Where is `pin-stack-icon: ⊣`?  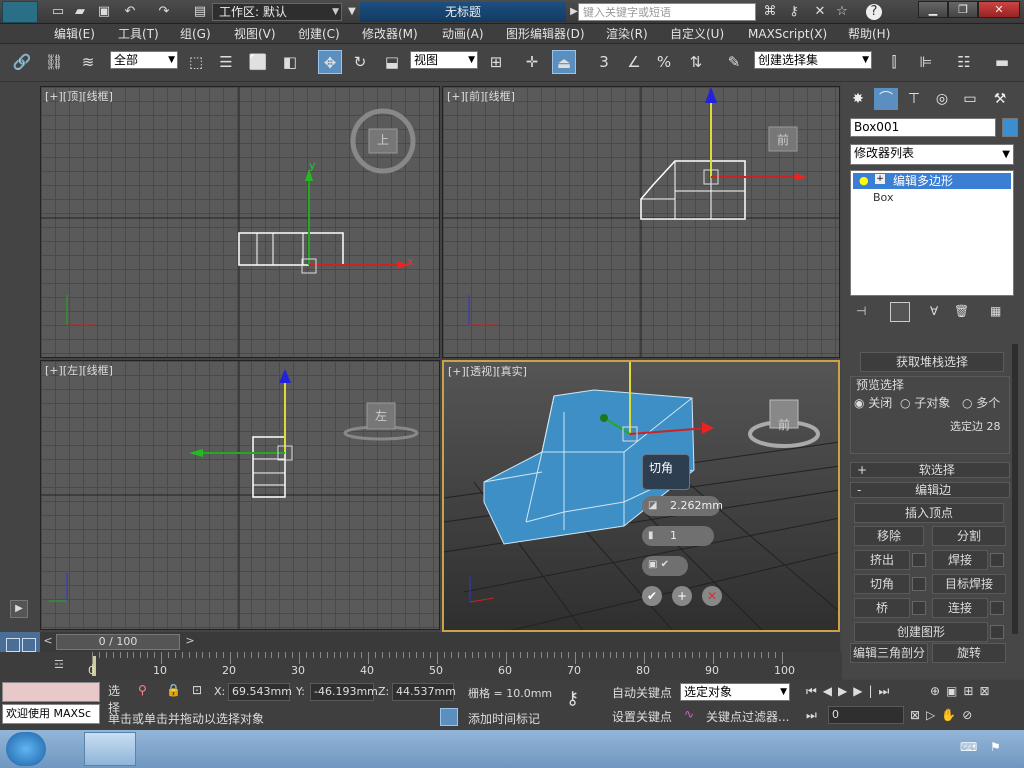 pin-stack-icon: ⊣ is located at coordinates (861, 311).